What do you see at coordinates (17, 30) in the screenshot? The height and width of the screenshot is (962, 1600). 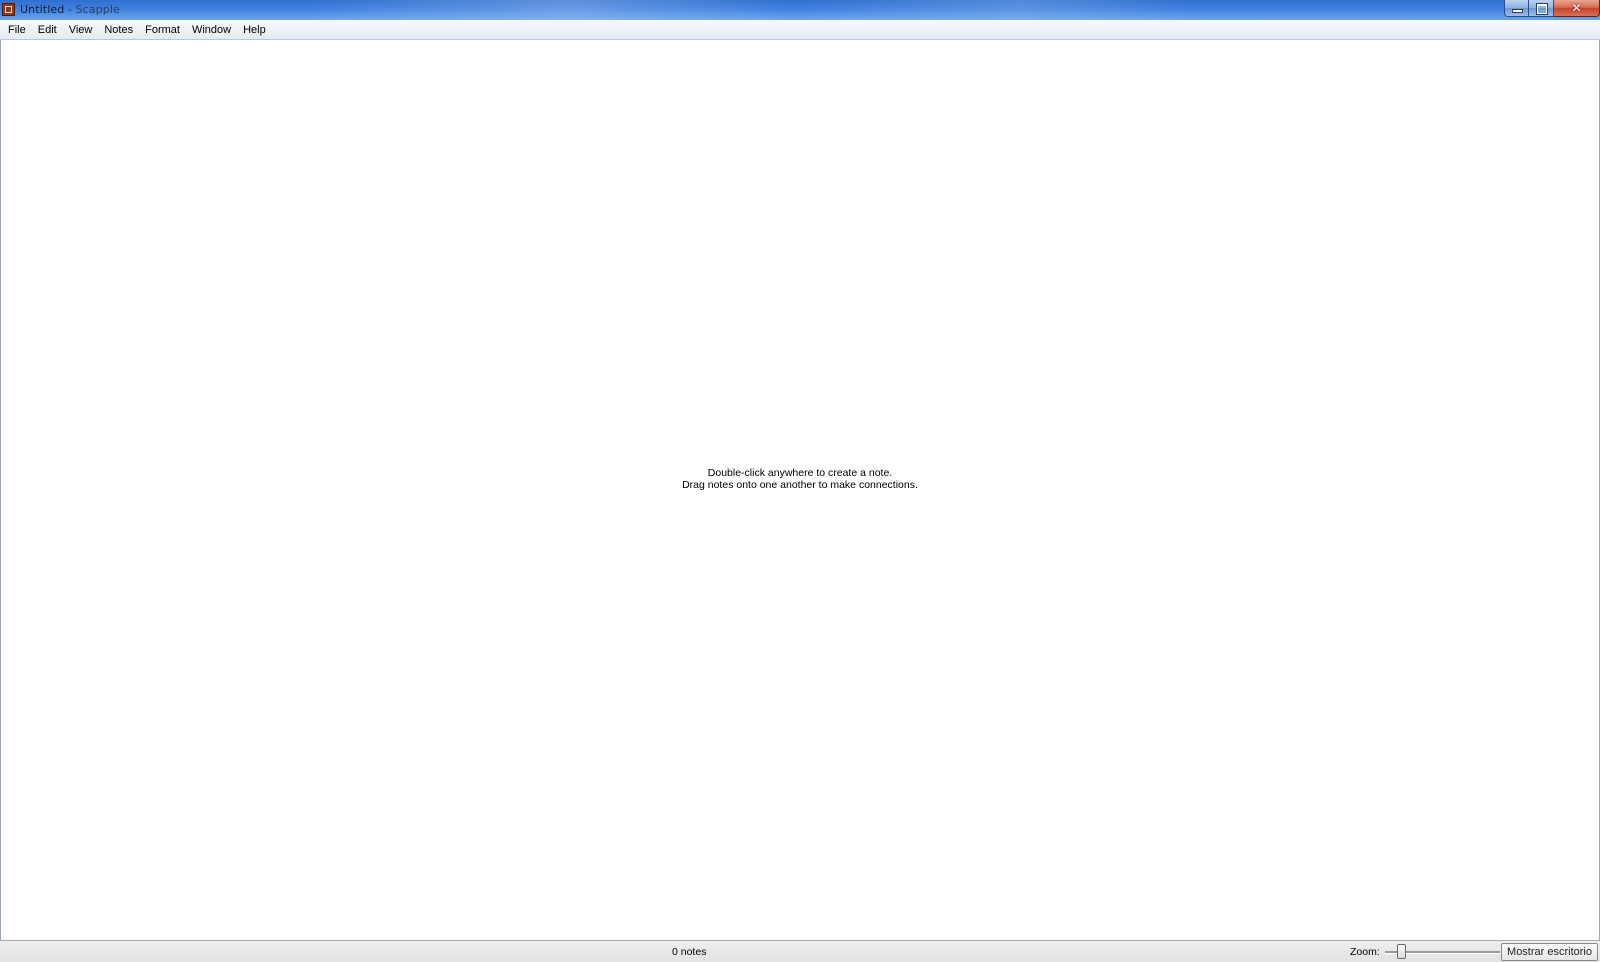 I see `menu-file: File` at bounding box center [17, 30].